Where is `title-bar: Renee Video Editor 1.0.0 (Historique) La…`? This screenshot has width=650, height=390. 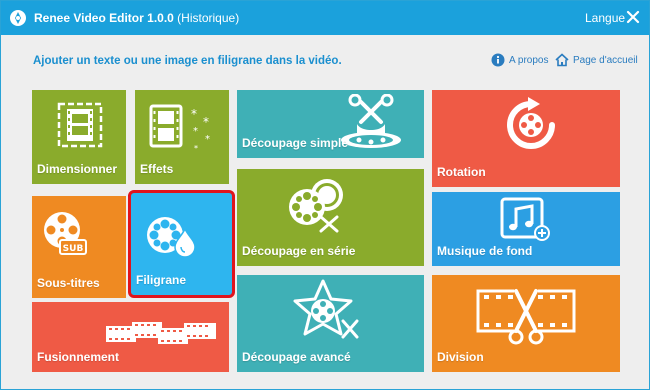
title-bar: Renee Video Editor 1.0.0 (Historique) La… is located at coordinates (325, 18).